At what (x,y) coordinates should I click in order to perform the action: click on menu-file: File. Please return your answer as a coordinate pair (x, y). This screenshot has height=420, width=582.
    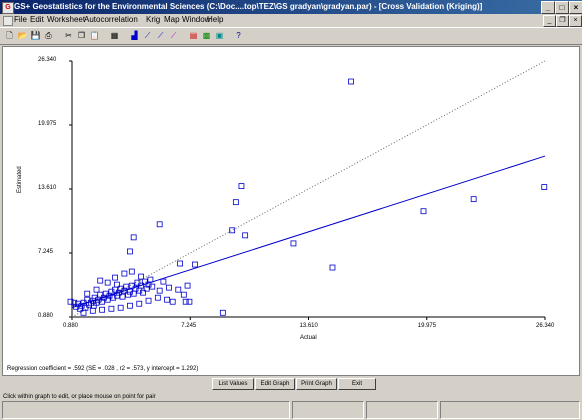
    Looking at the image, I should click on (20, 20).